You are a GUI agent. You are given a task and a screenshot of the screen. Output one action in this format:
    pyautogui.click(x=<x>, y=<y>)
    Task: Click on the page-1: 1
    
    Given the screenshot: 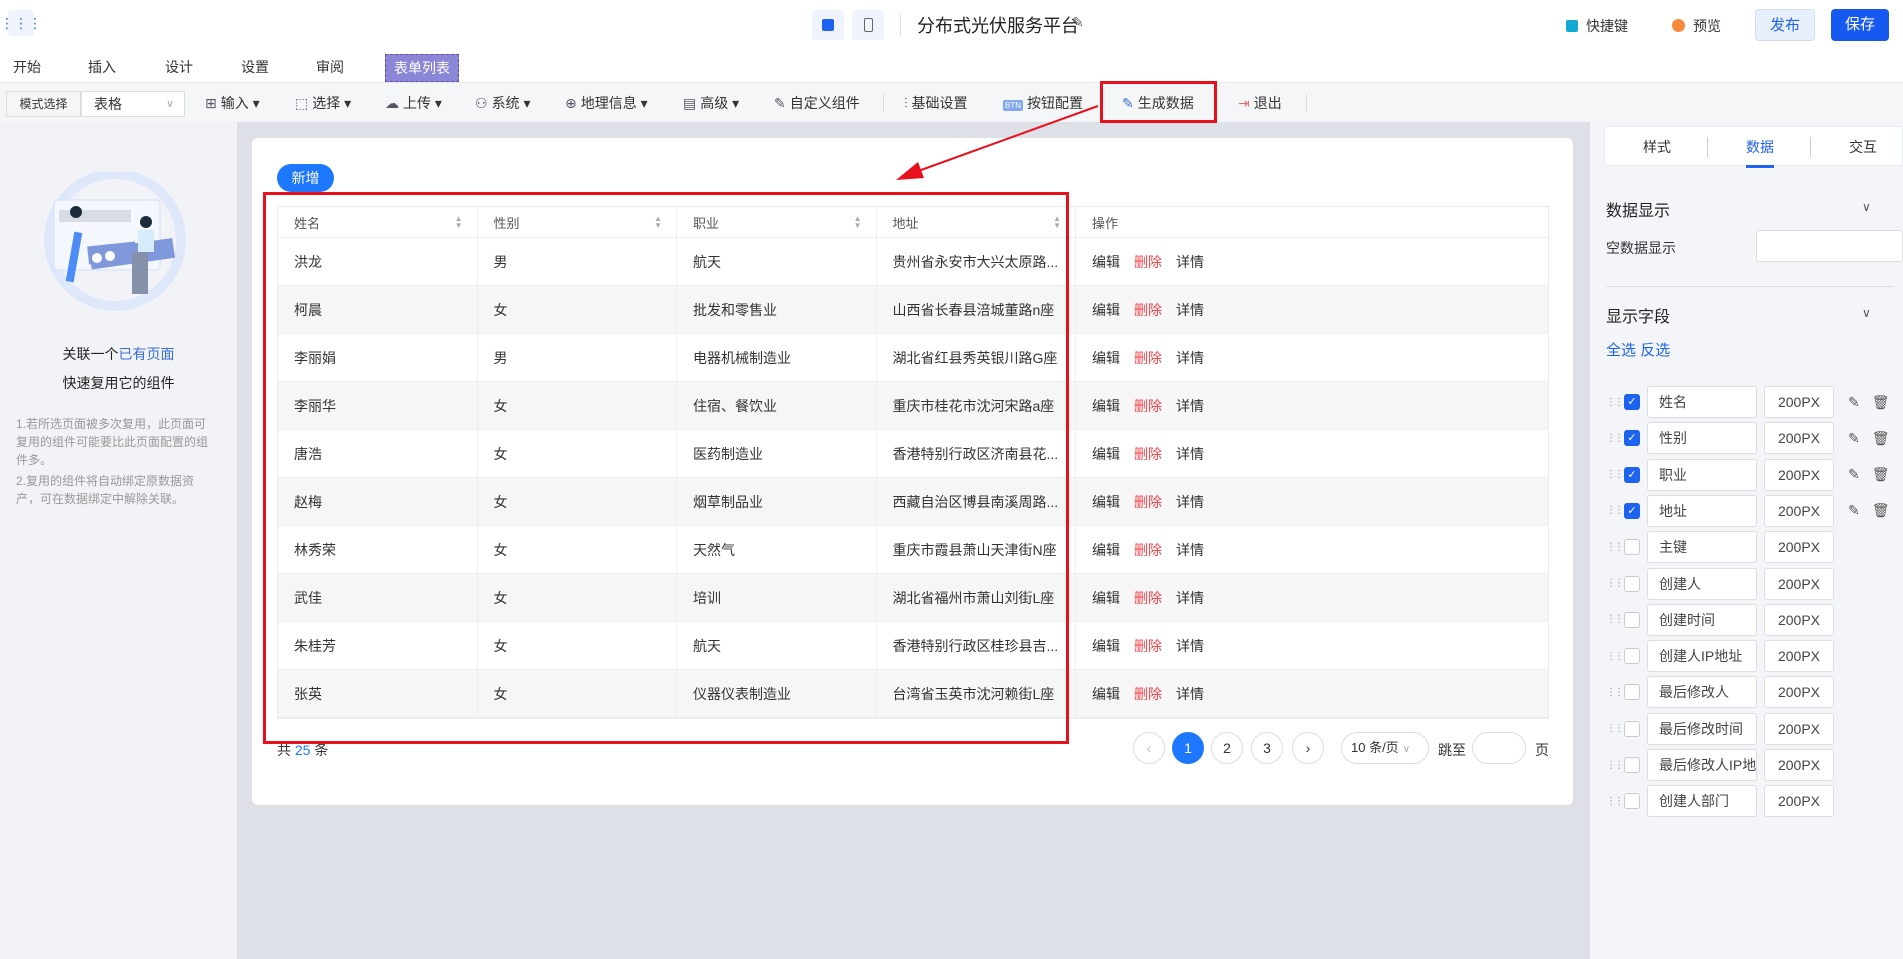 What is the action you would take?
    pyautogui.click(x=1188, y=748)
    